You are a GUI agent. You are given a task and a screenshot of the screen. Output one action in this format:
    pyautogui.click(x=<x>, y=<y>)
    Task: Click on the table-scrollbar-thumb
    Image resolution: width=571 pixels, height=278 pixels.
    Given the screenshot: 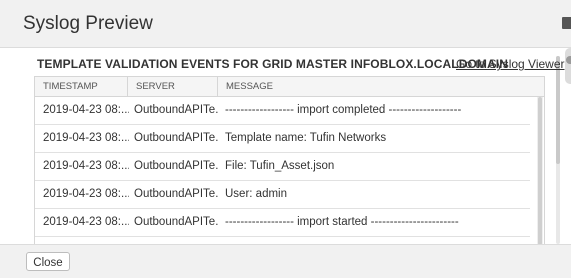 What is the action you would take?
    pyautogui.click(x=540, y=170)
    